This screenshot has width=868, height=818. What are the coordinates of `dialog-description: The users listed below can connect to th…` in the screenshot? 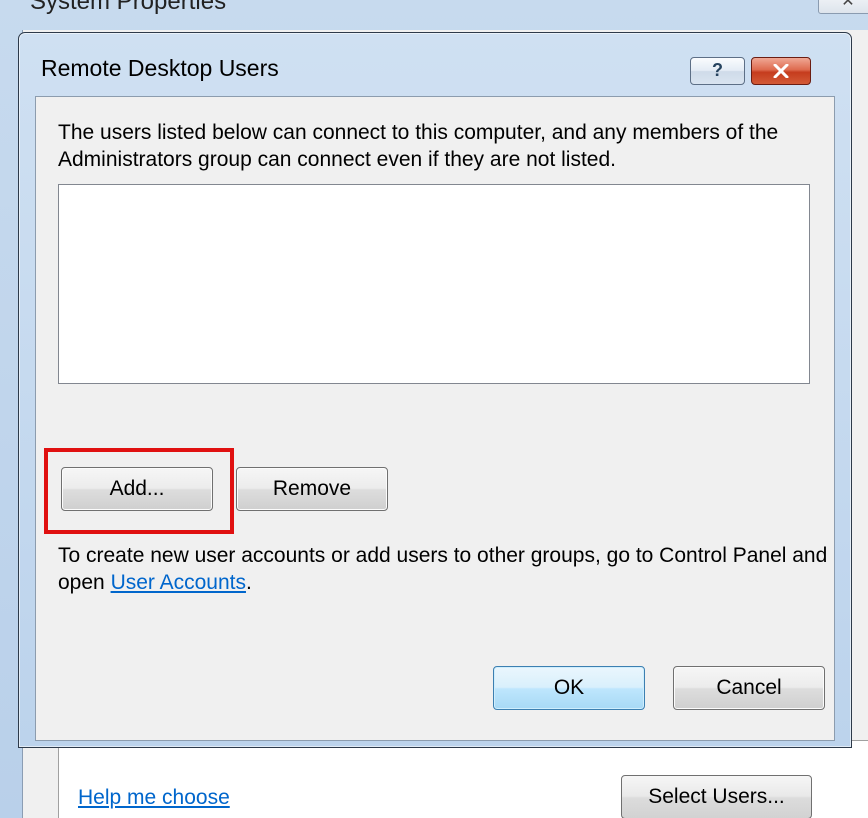 It's located at (418, 146).